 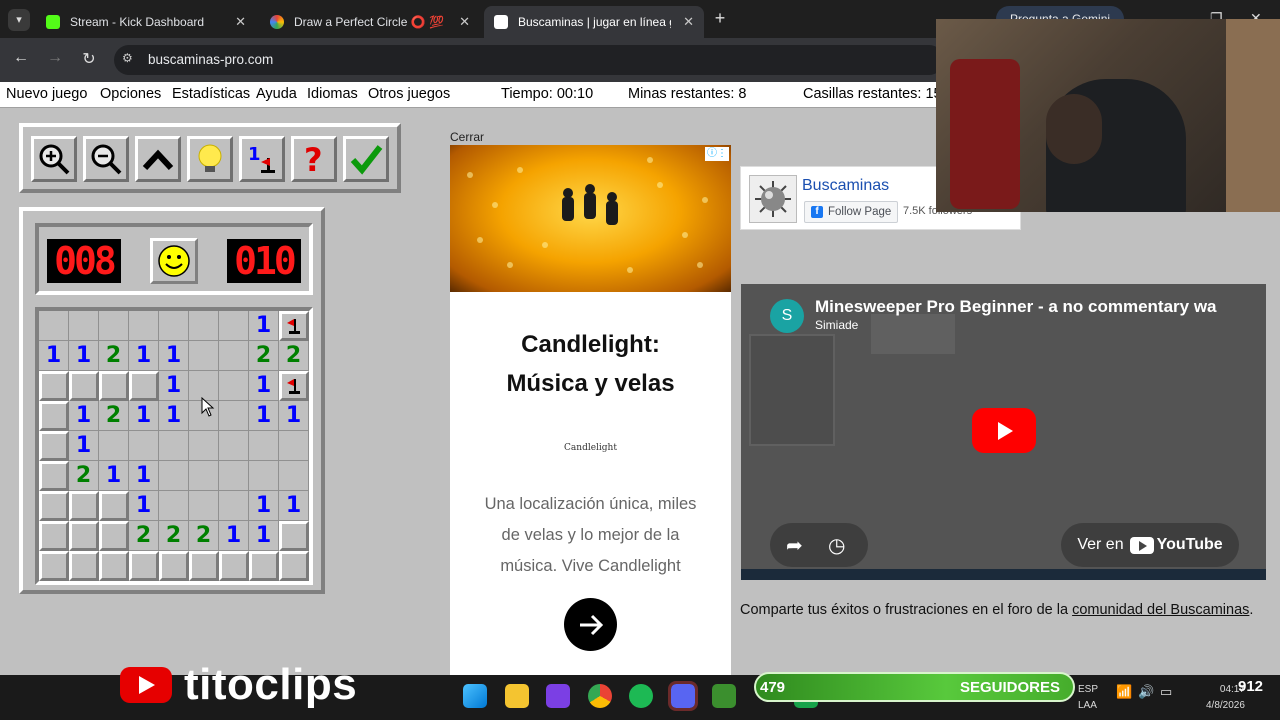 What do you see at coordinates (794, 545) in the screenshot?
I see `share-icon: ➦` at bounding box center [794, 545].